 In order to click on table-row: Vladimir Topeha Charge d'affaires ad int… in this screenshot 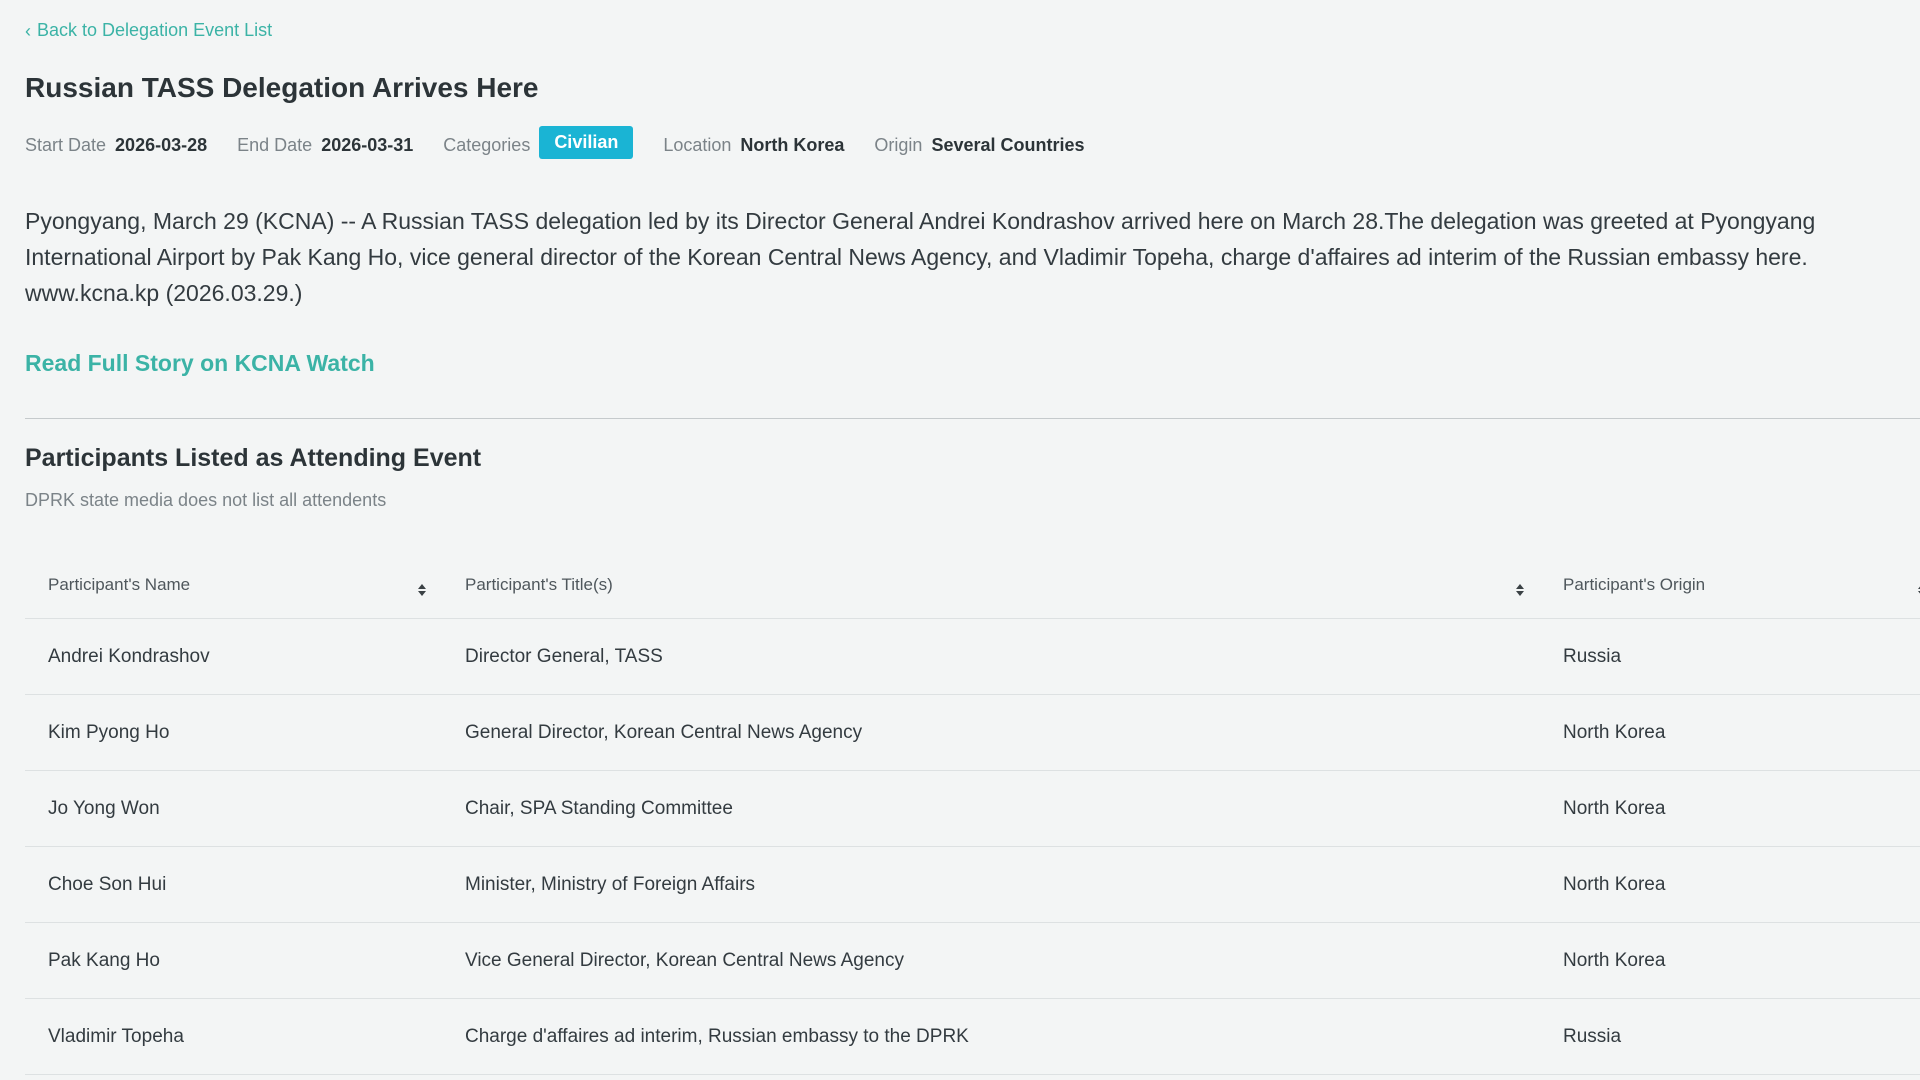, I will do `click(972, 1036)`.